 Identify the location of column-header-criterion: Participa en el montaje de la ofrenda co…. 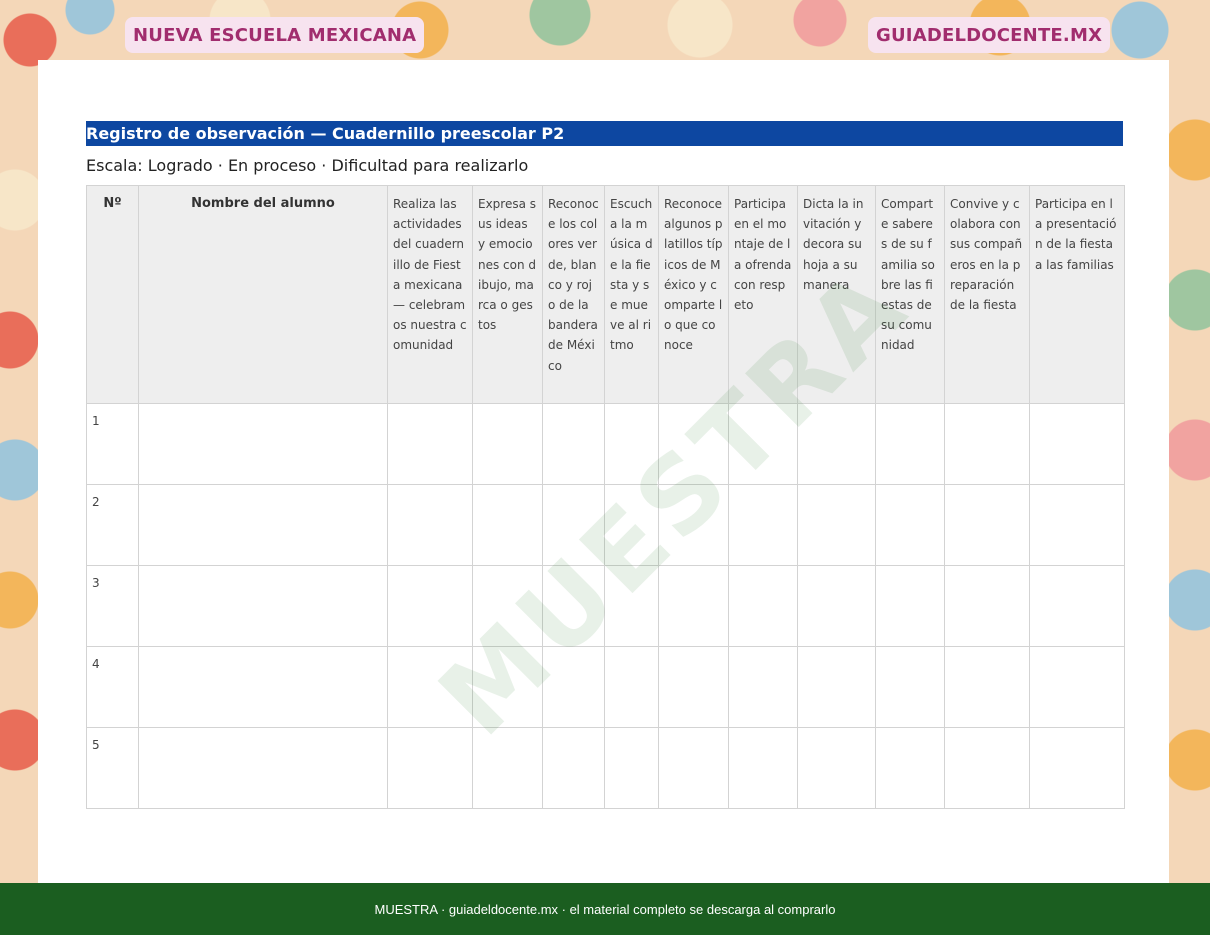
(763, 294).